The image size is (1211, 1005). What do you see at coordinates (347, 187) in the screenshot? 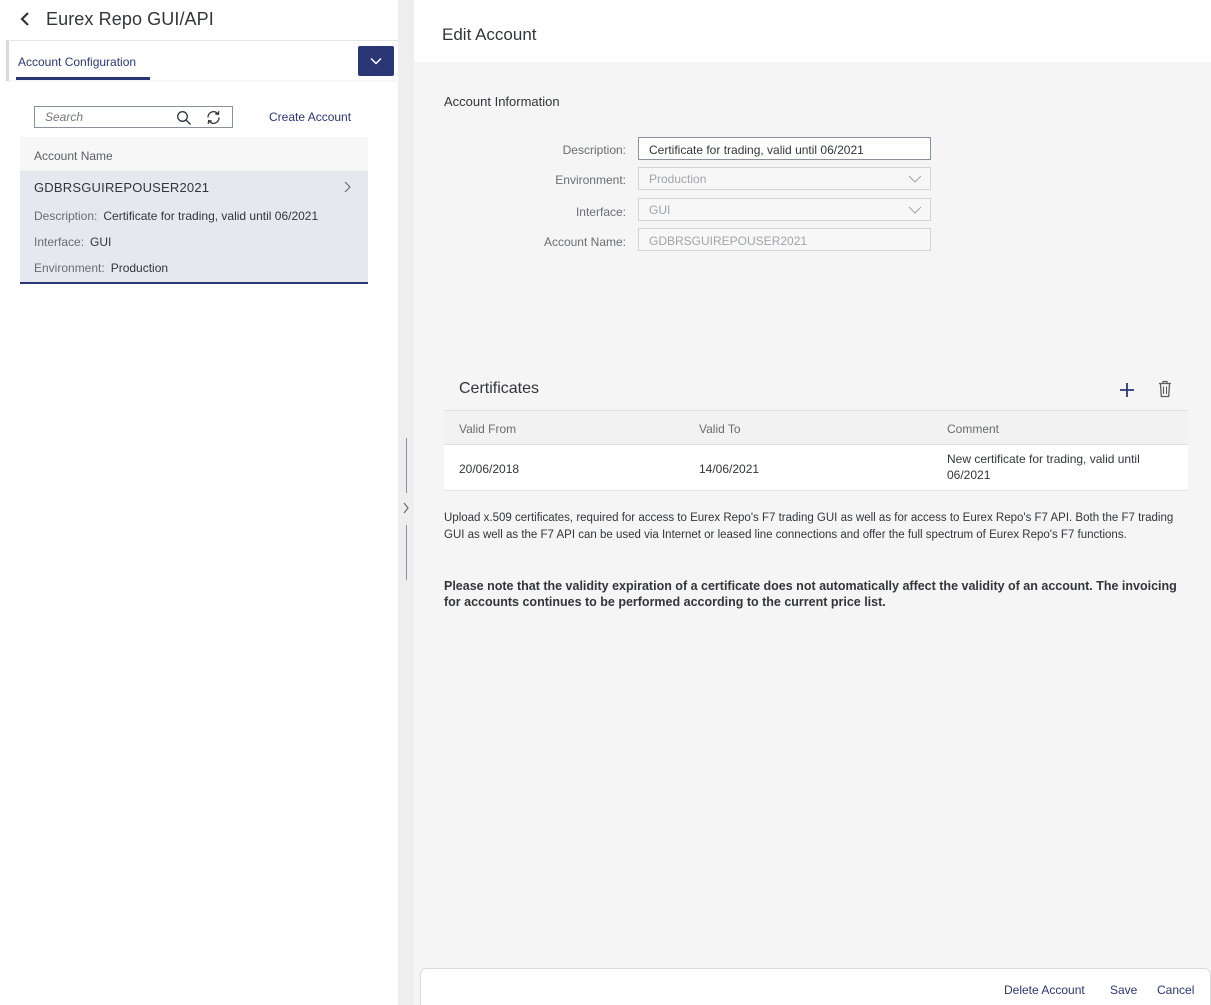
I see `chevron-right-icon` at bounding box center [347, 187].